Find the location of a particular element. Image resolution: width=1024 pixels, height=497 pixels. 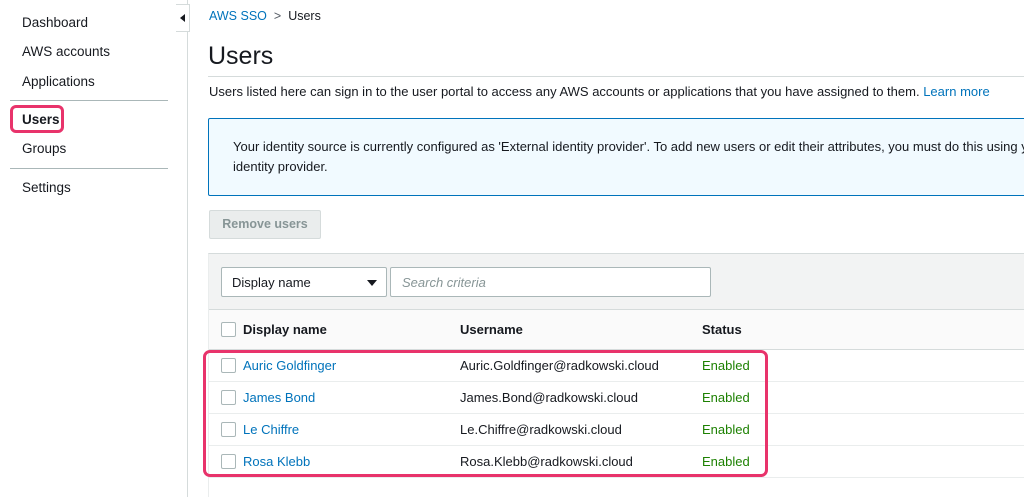

filter-property-select: Display name is located at coordinates (304, 282).